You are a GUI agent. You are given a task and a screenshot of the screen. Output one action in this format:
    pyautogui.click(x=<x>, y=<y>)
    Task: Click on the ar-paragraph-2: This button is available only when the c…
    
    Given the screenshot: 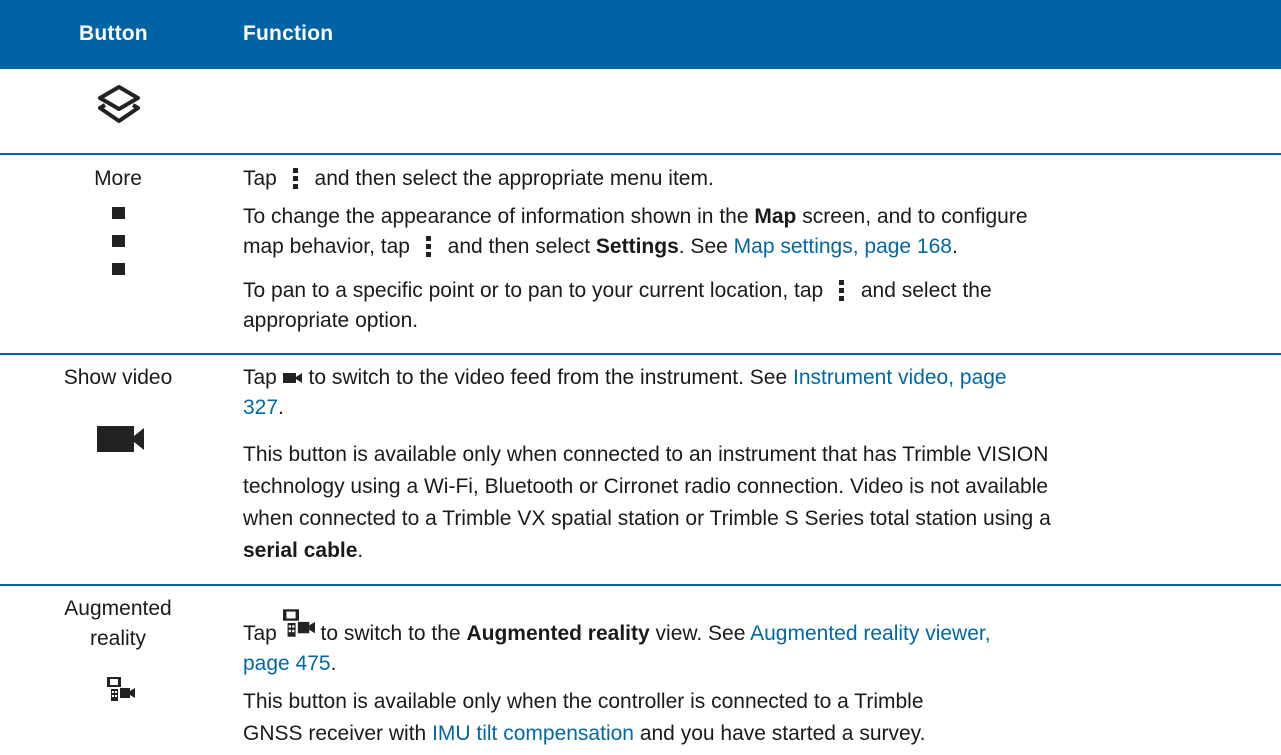 What is the action you would take?
    pyautogui.click(x=584, y=717)
    